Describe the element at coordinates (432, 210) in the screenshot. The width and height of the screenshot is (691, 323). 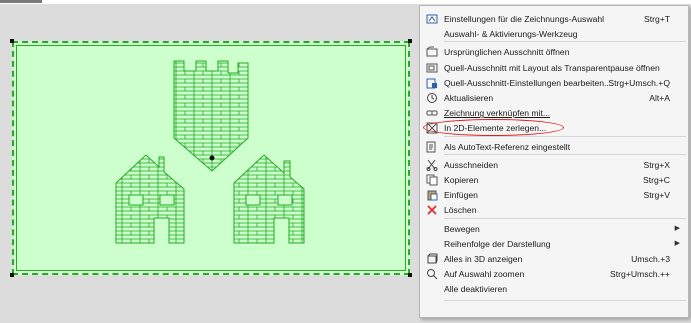
I see `delete-icon` at that location.